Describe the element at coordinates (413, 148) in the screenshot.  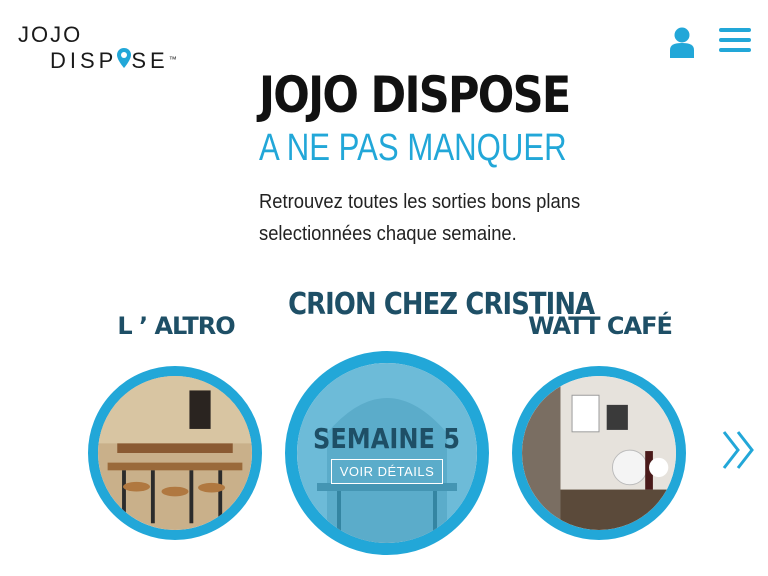
I see `page-subtitle: A NE PAS MANQUER` at that location.